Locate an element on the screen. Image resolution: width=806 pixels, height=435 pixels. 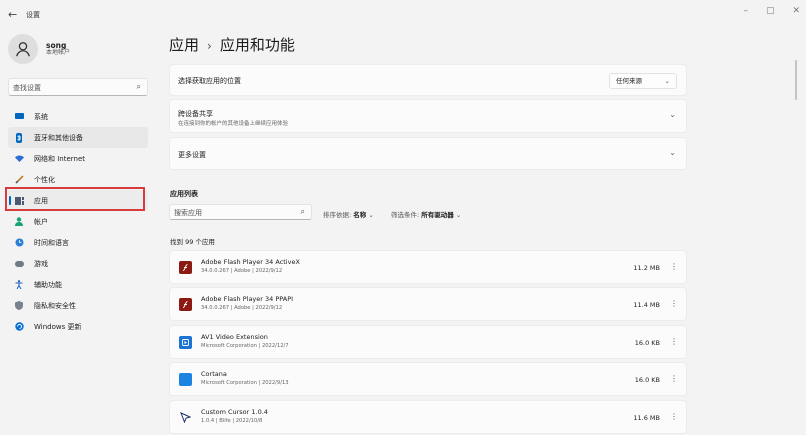
app-list-label: 应用列表 is located at coordinates (184, 194).